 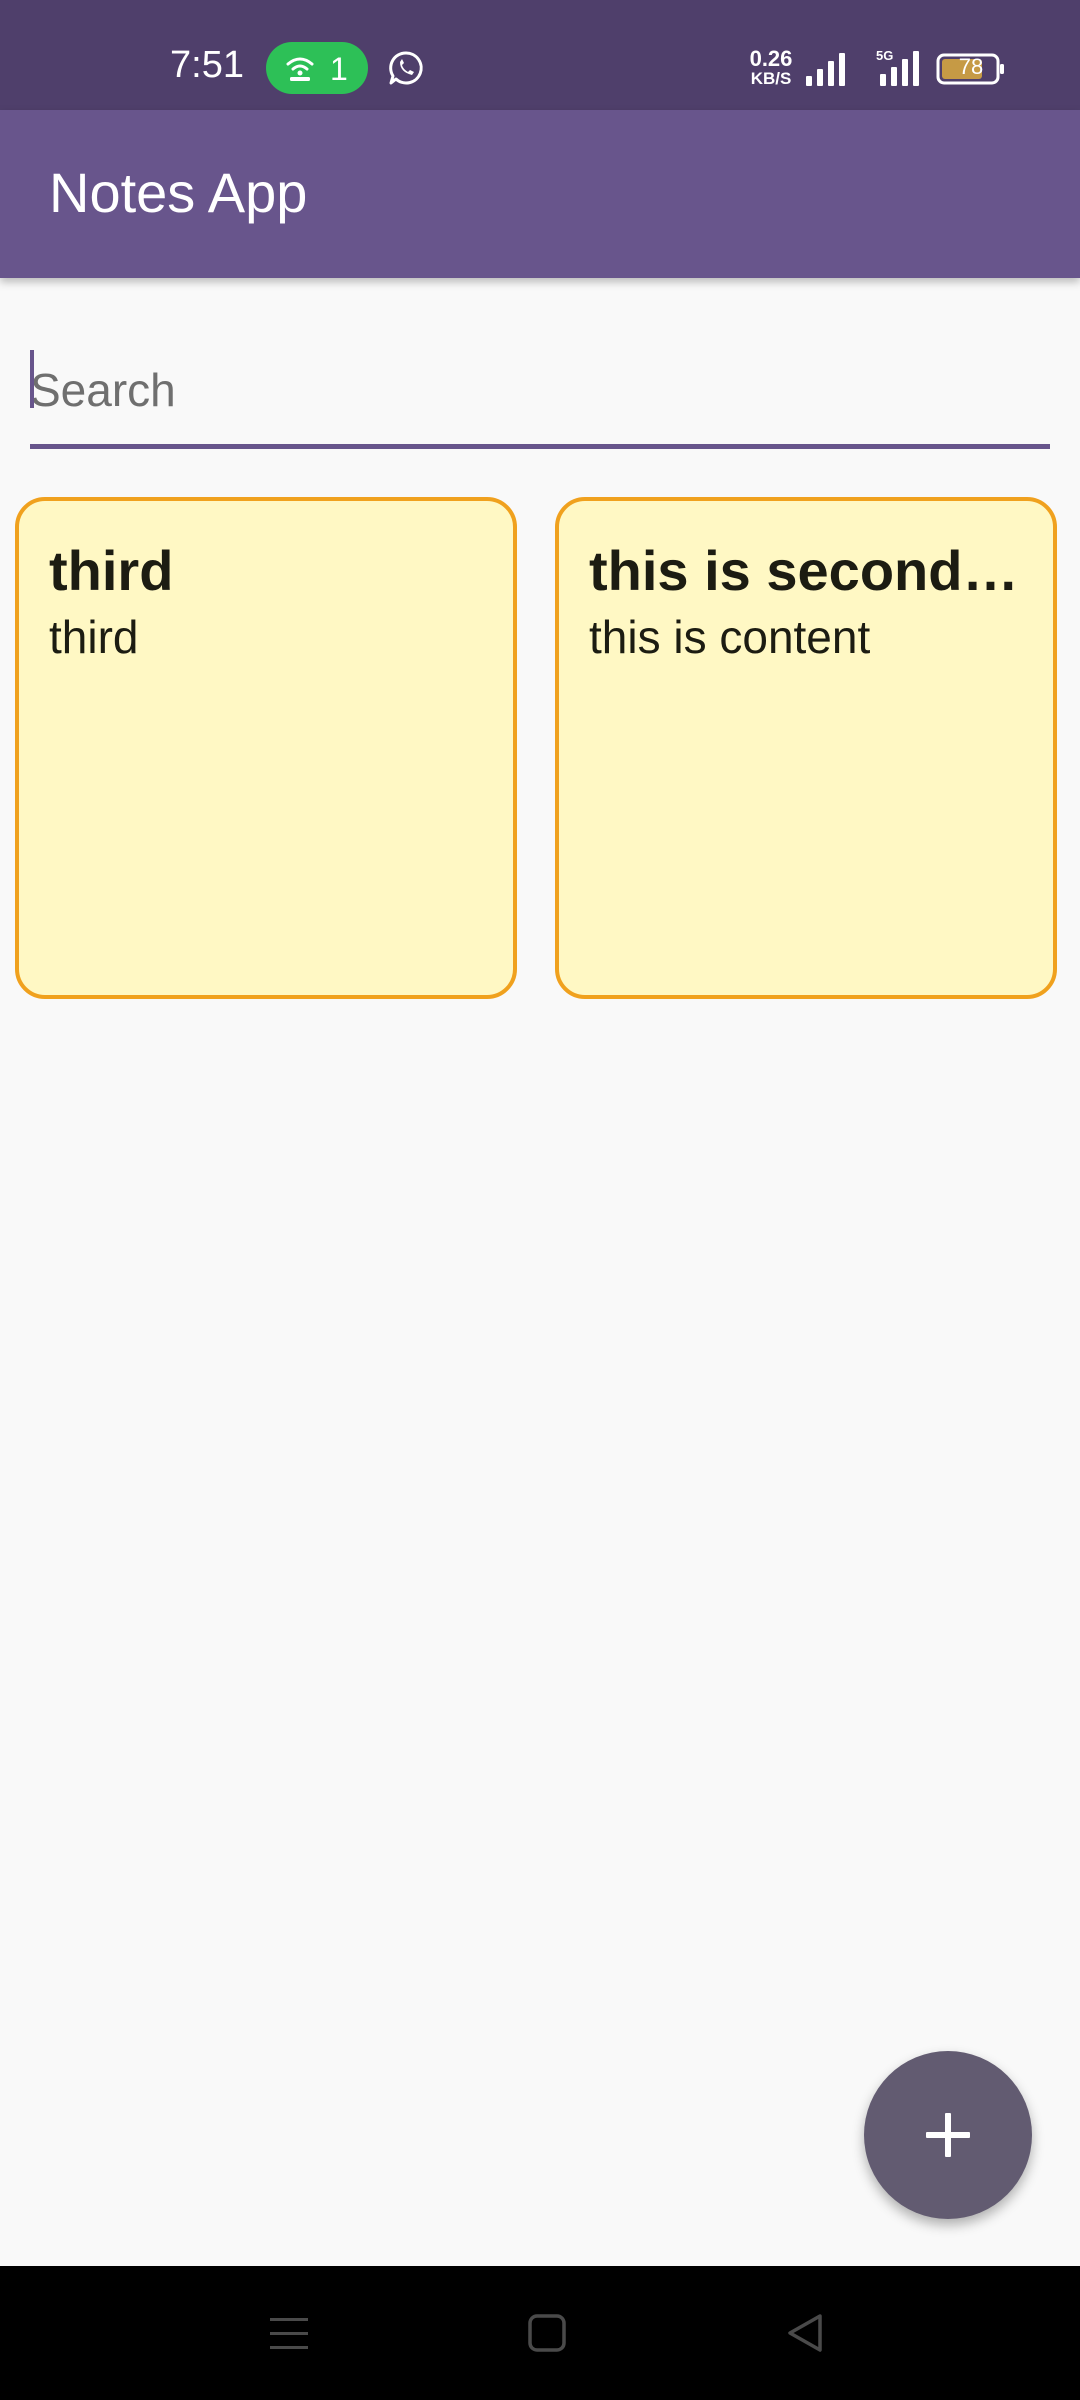 I want to click on hotspot-icon, so click(x=300, y=69).